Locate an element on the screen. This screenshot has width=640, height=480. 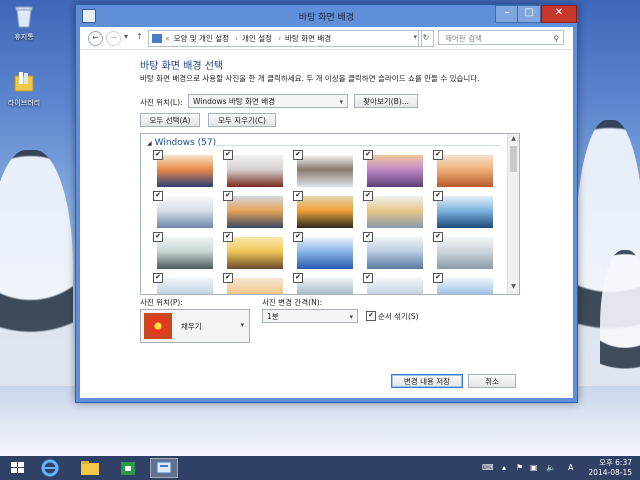
recycle-bin-desktop-icon: 휴지통 is located at coordinates (24, 23).